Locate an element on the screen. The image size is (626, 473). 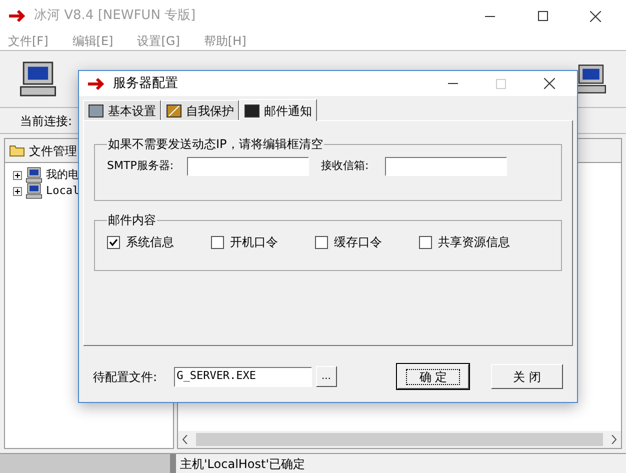
scroll-left-icon is located at coordinates (185, 439).